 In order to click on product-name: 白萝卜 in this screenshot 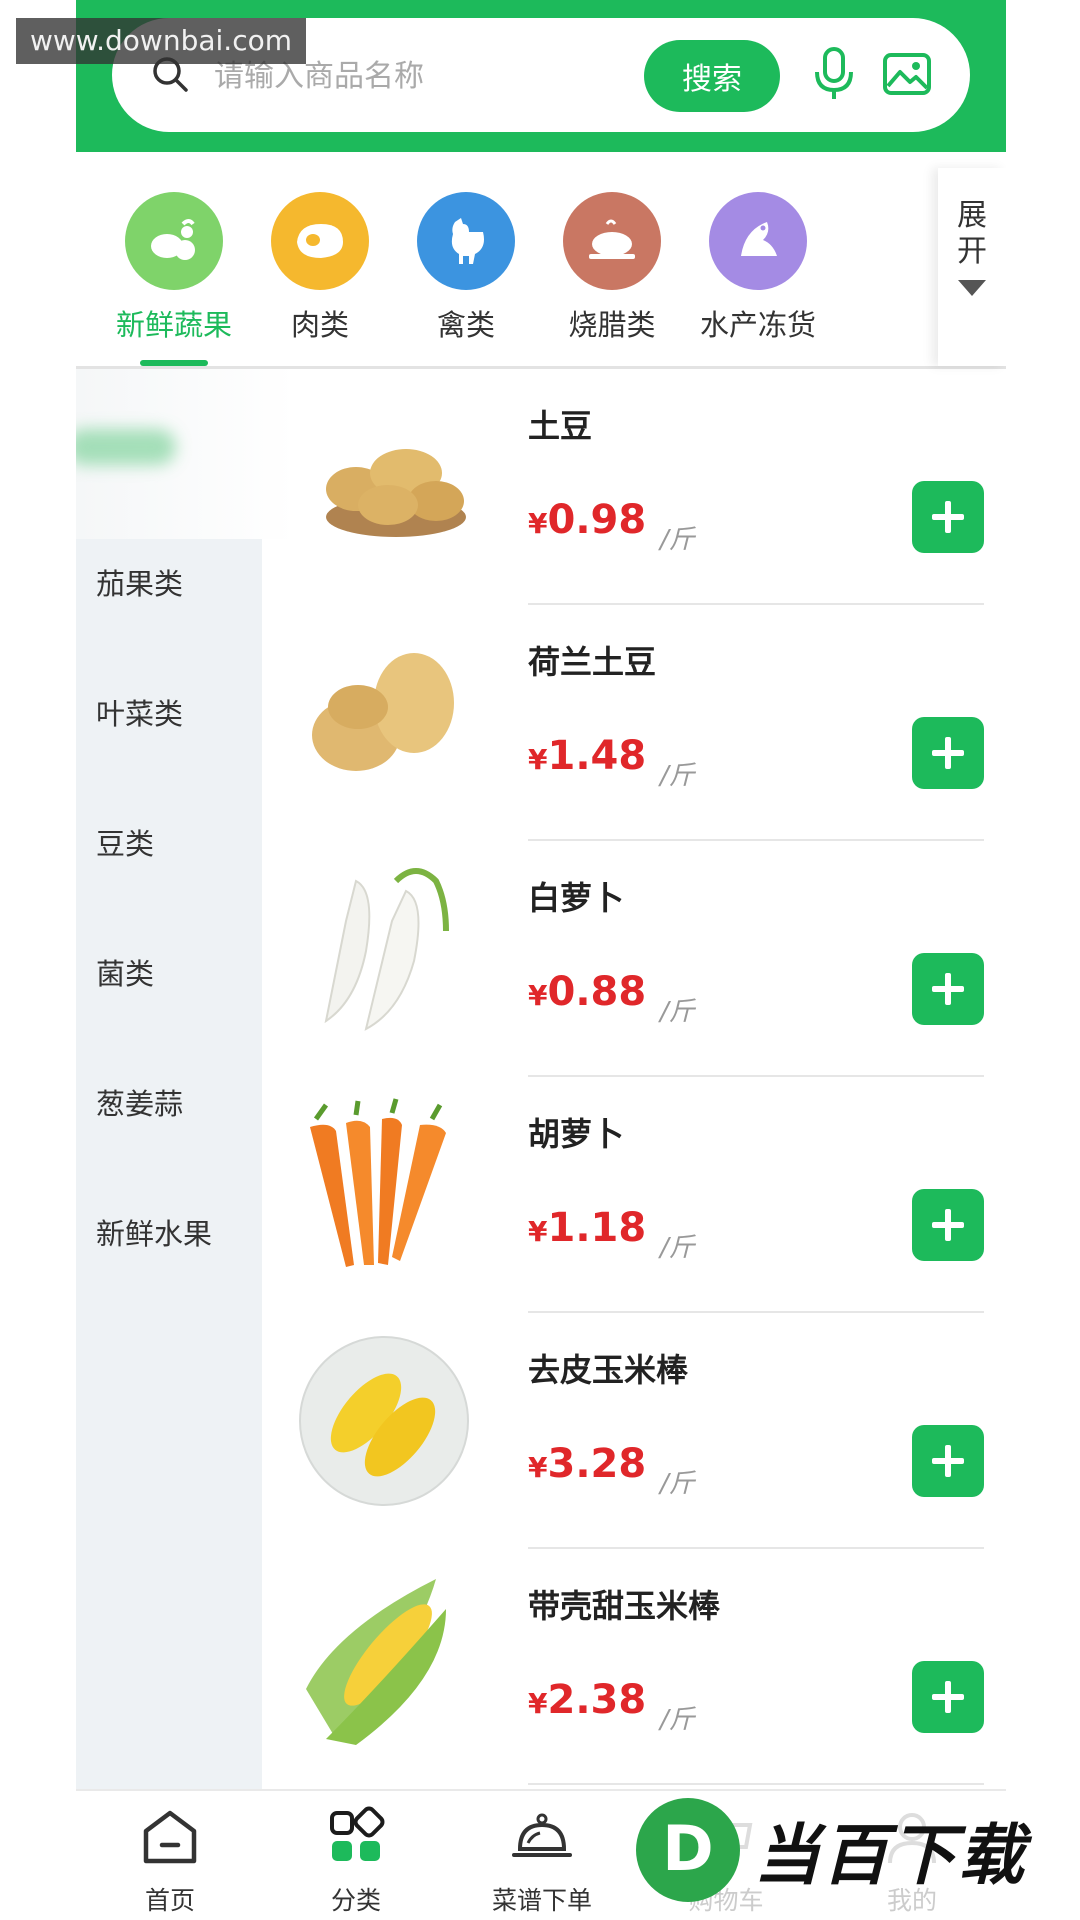, I will do `click(576, 898)`.